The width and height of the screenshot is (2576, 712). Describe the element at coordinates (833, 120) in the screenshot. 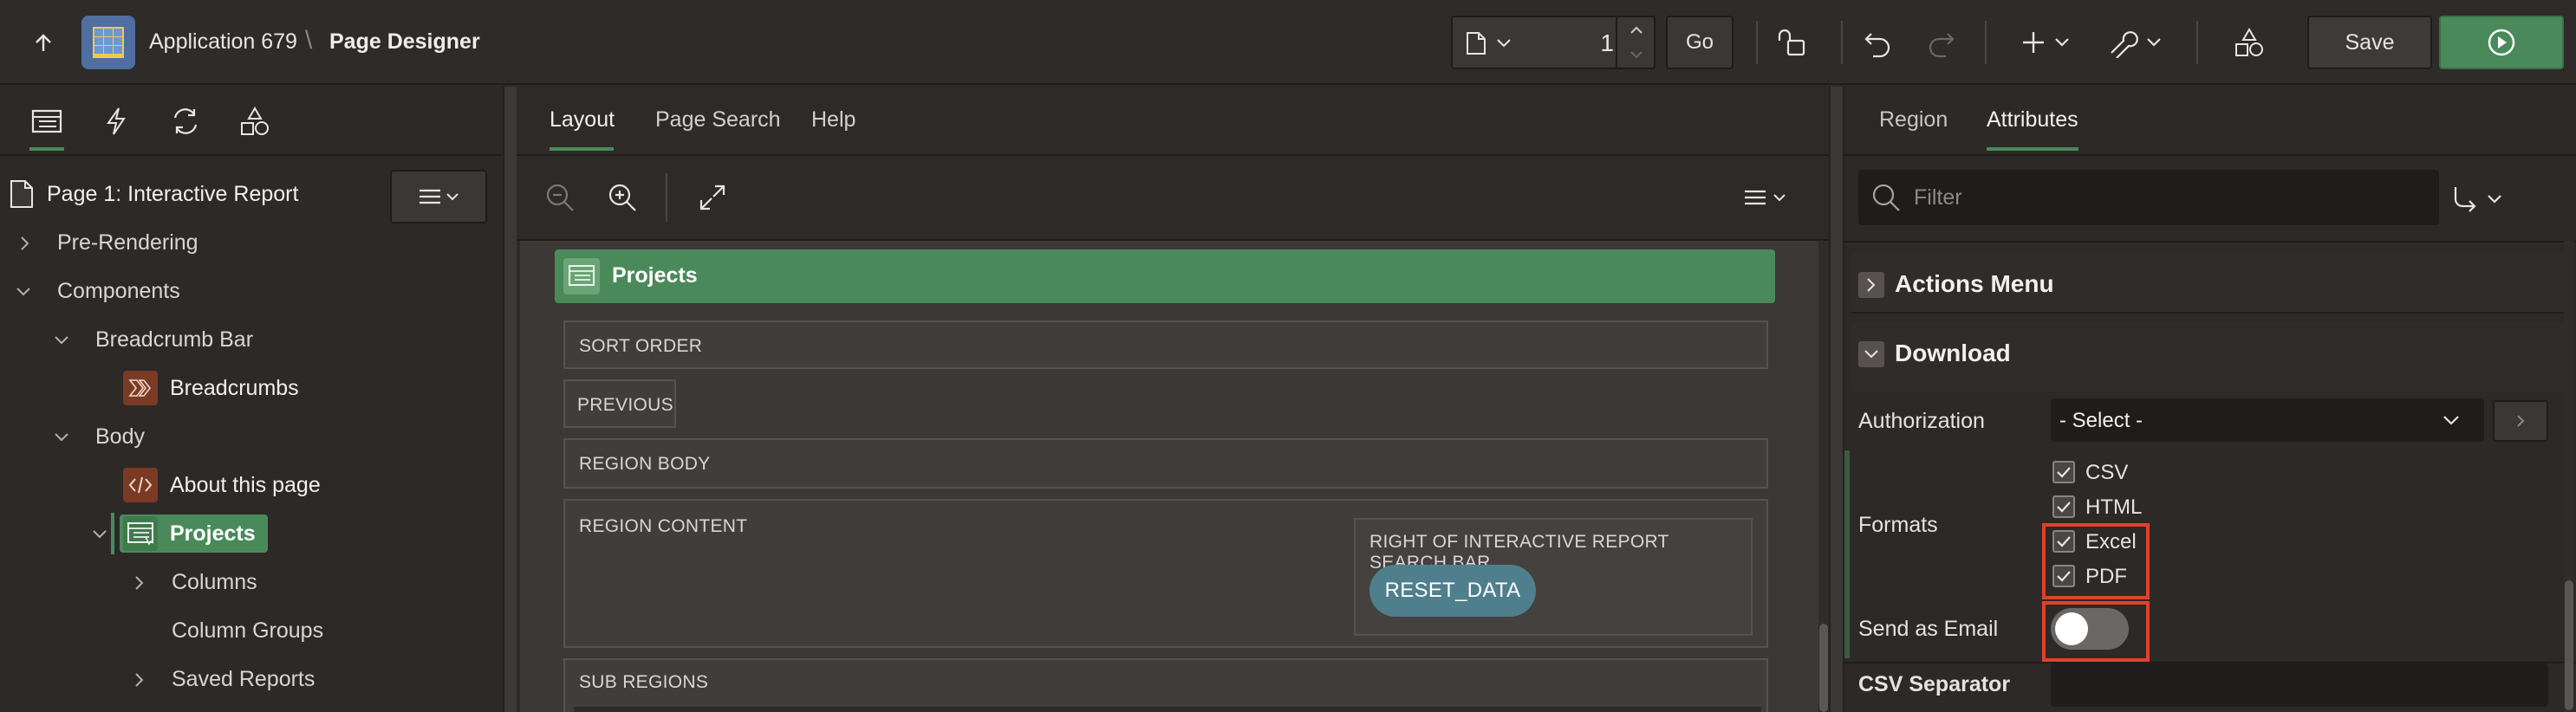

I see `tab-help: Help` at that location.